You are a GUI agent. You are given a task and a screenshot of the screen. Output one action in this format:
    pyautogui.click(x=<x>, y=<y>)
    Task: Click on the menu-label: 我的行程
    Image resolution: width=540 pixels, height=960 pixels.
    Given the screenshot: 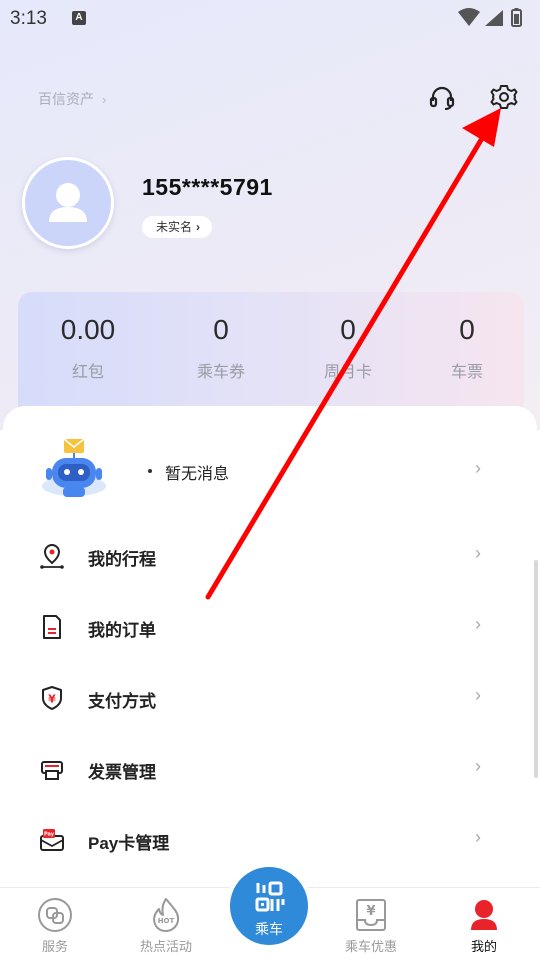 What is the action you would take?
    pyautogui.click(x=122, y=559)
    